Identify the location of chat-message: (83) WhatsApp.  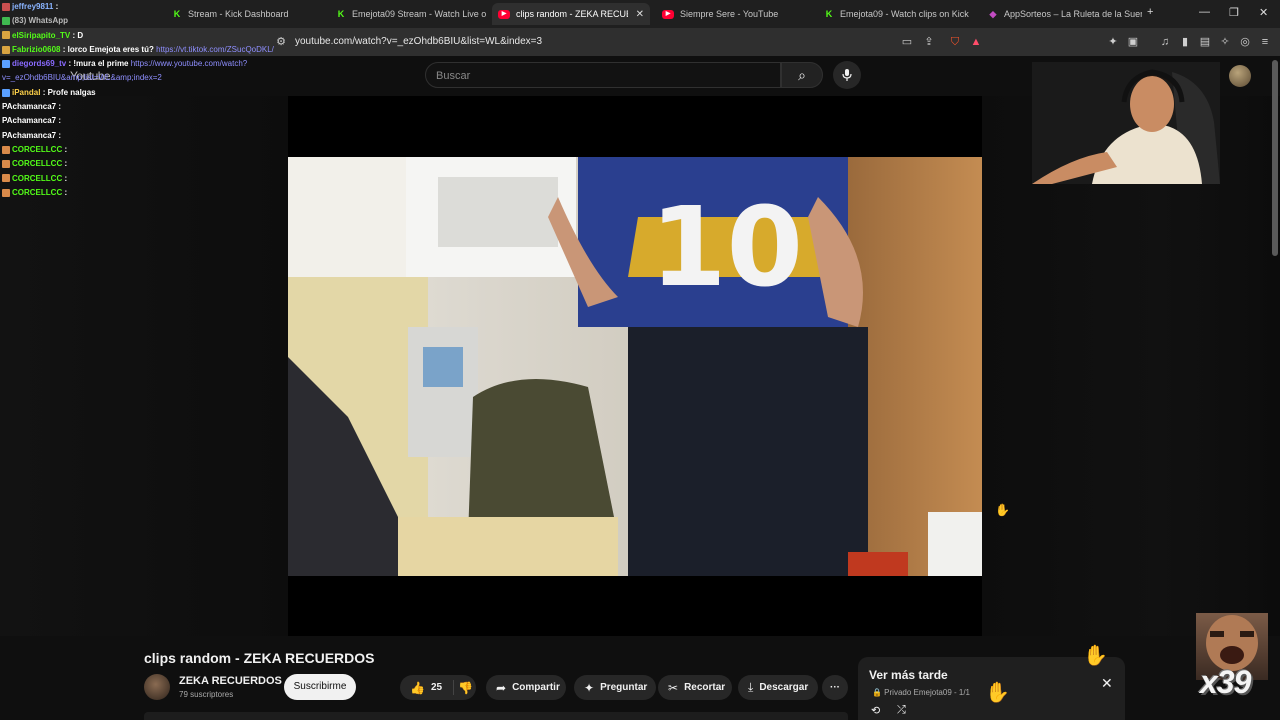
(144, 21).